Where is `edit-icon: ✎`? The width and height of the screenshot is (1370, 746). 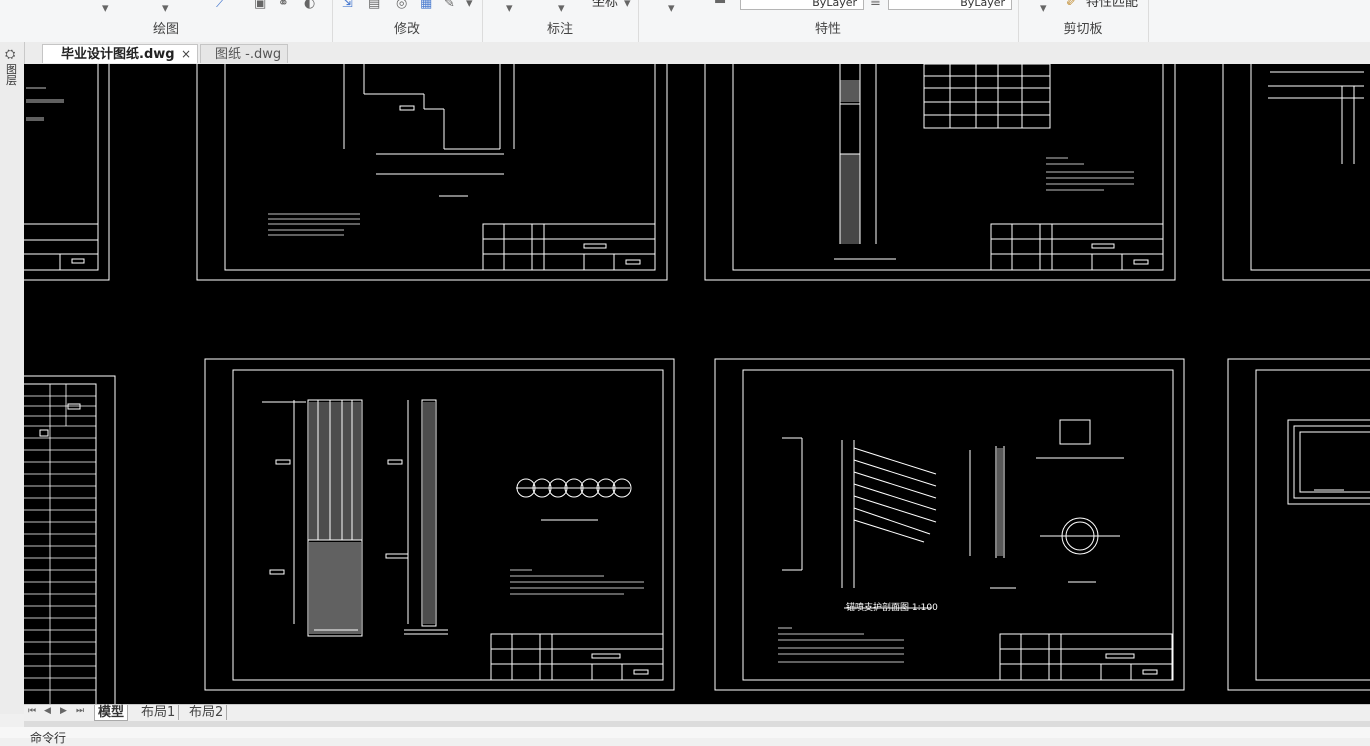 edit-icon: ✎ is located at coordinates (449, 5).